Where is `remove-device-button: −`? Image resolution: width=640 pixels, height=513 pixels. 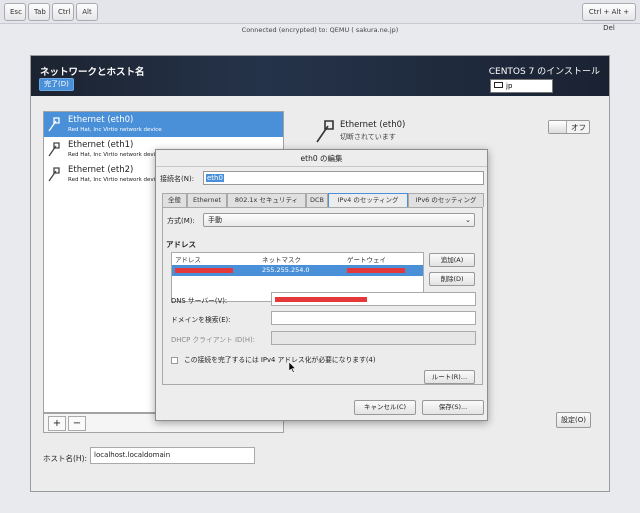
remove-device-button: − is located at coordinates (77, 423).